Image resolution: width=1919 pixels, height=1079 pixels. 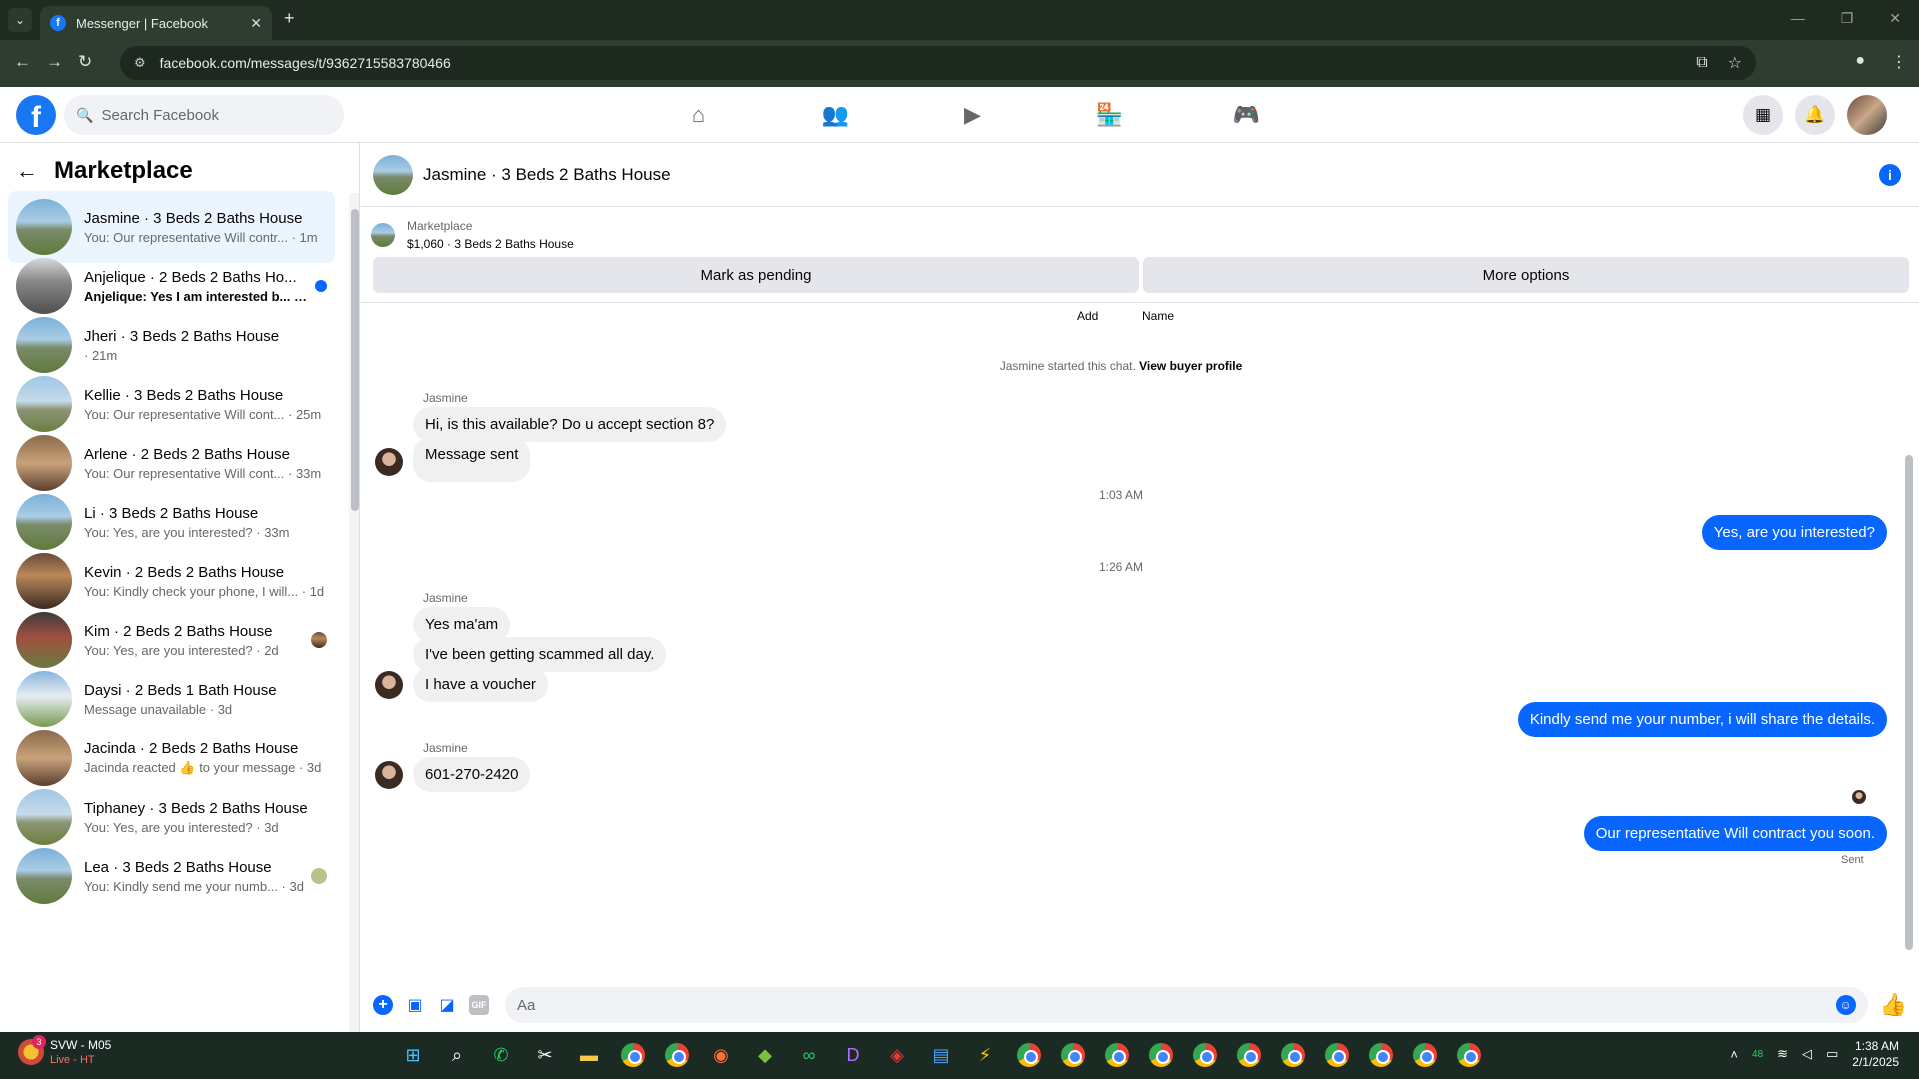 What do you see at coordinates (1847, 18) in the screenshot?
I see `restore-icon: ❐` at bounding box center [1847, 18].